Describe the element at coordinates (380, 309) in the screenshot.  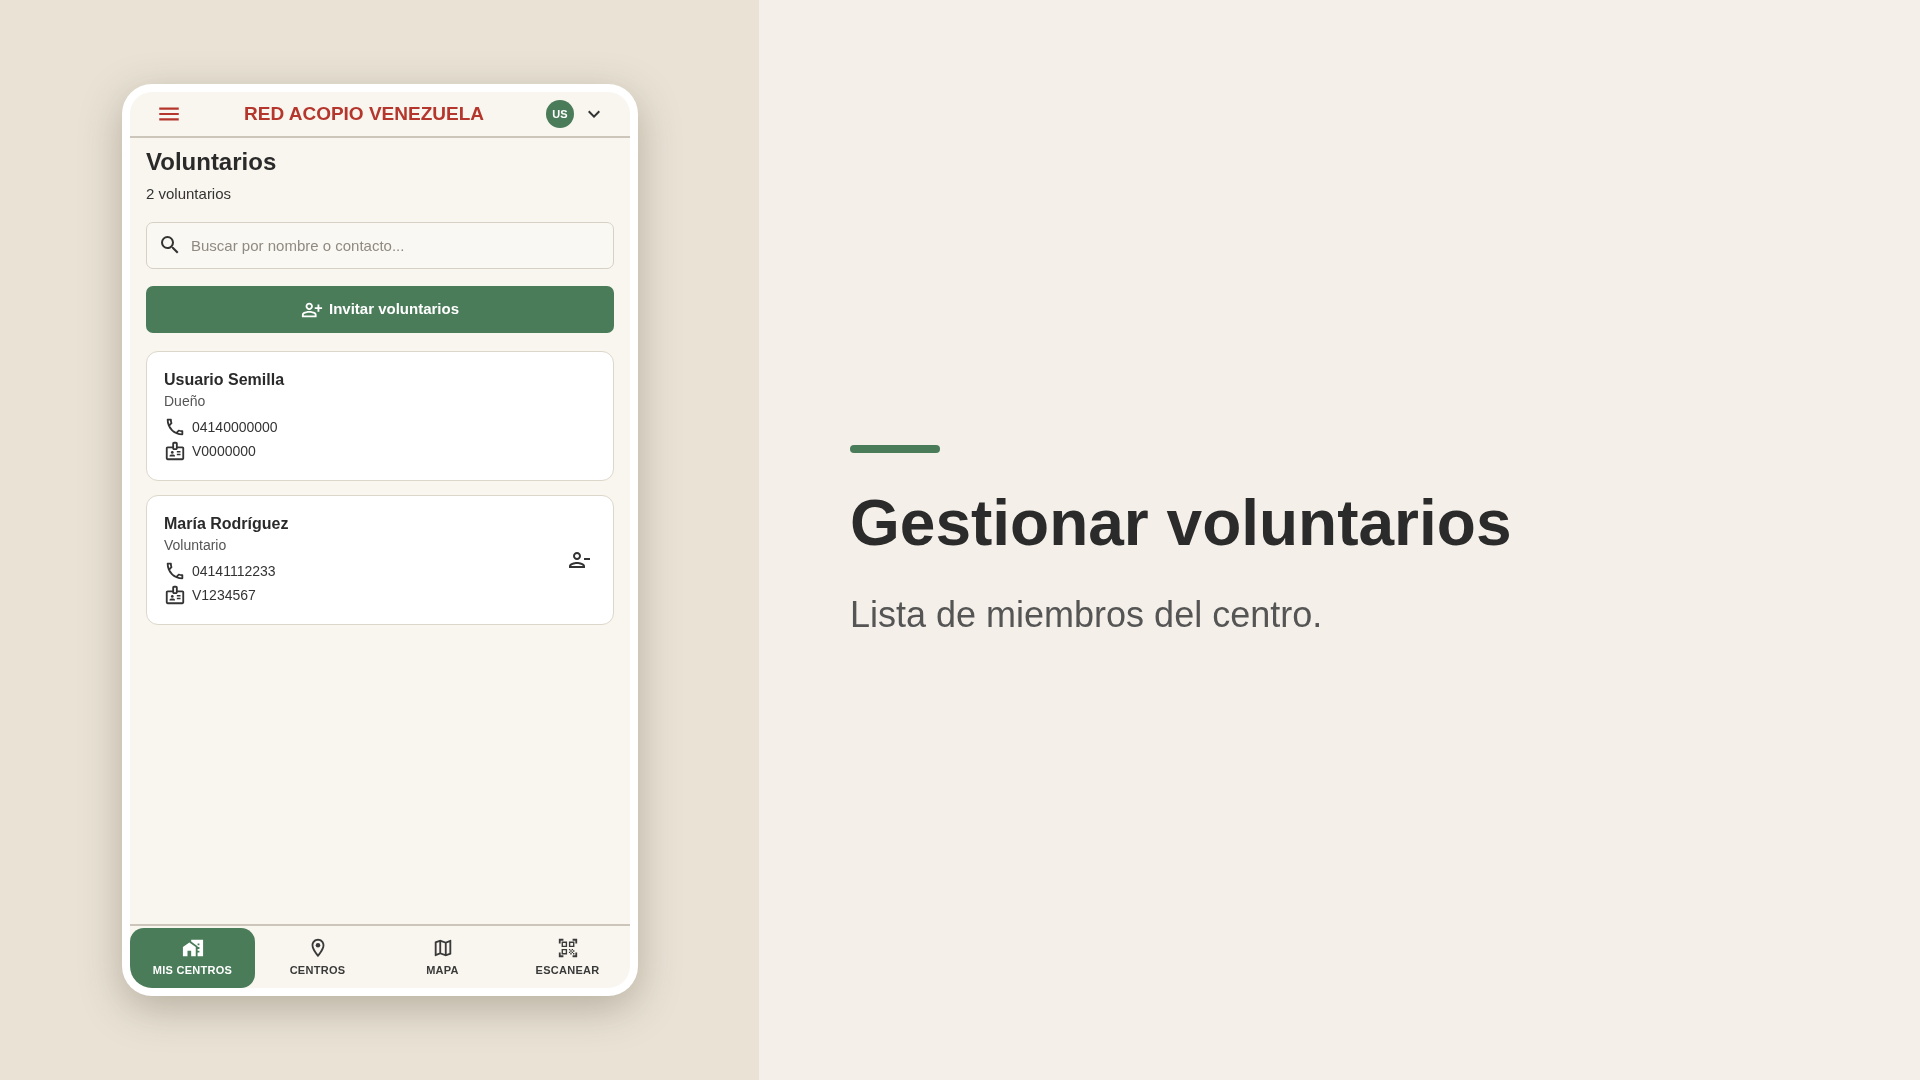
I see `invite-button: Invitar voluntarios` at that location.